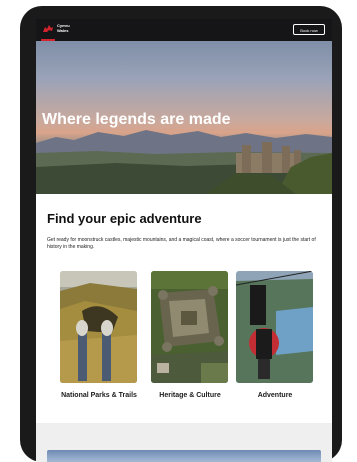 Image resolution: width=357 pixels, height=462 pixels. I want to click on card-national-parks-label: National Parks & Trails, so click(99, 395).